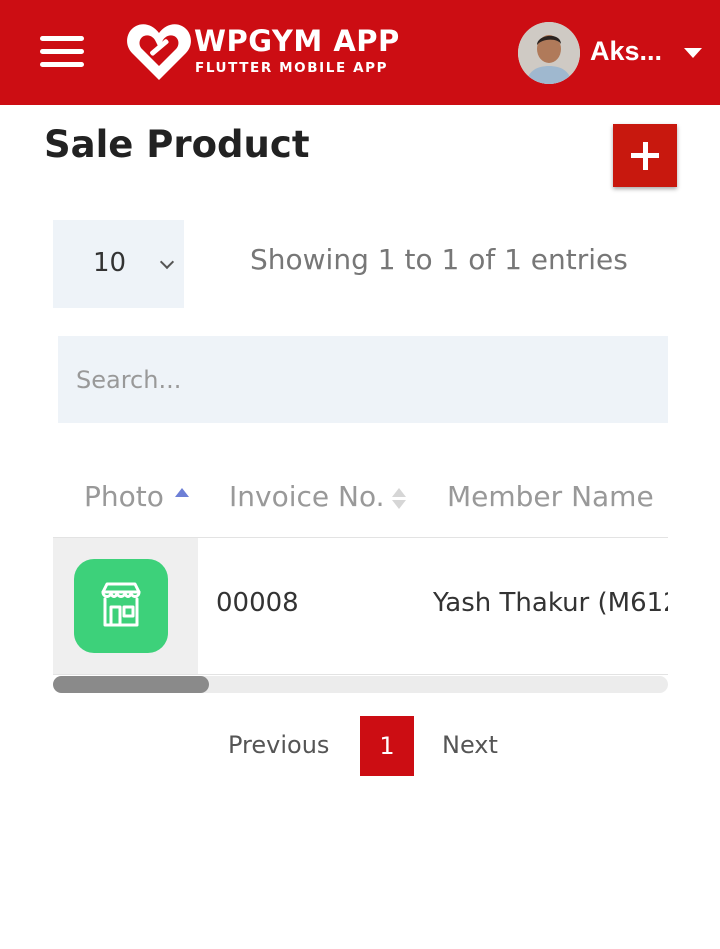 This screenshot has width=720, height=949. I want to click on product-photo, so click(121, 606).